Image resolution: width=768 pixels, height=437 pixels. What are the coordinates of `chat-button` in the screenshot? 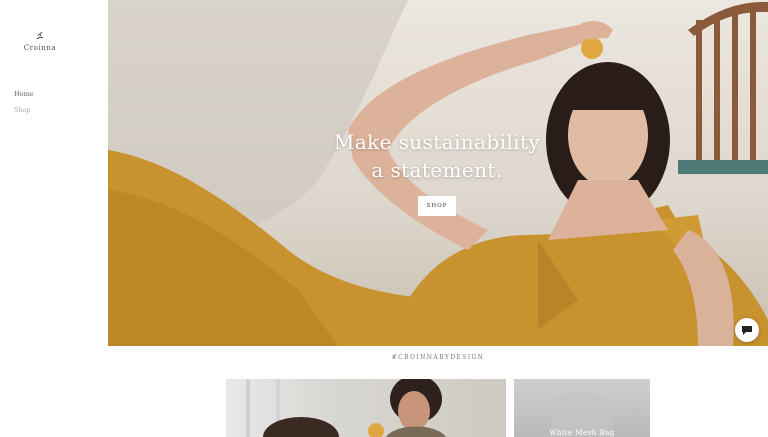 It's located at (747, 330).